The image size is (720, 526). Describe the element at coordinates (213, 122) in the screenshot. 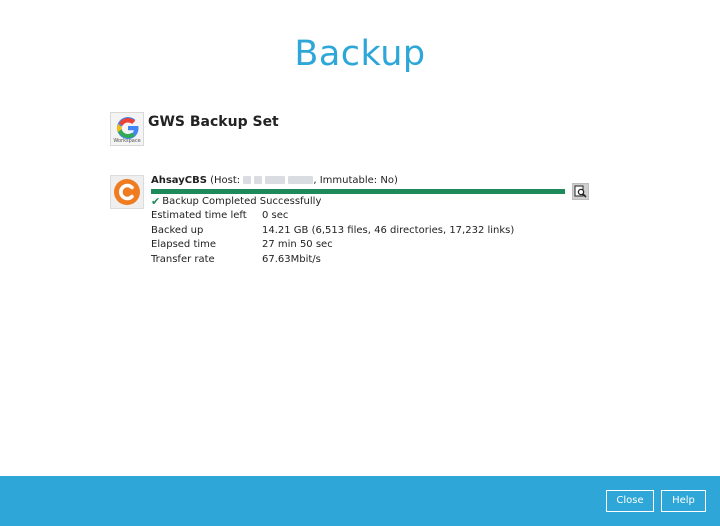

I see `backup-set-name: GWS Backup Set` at that location.